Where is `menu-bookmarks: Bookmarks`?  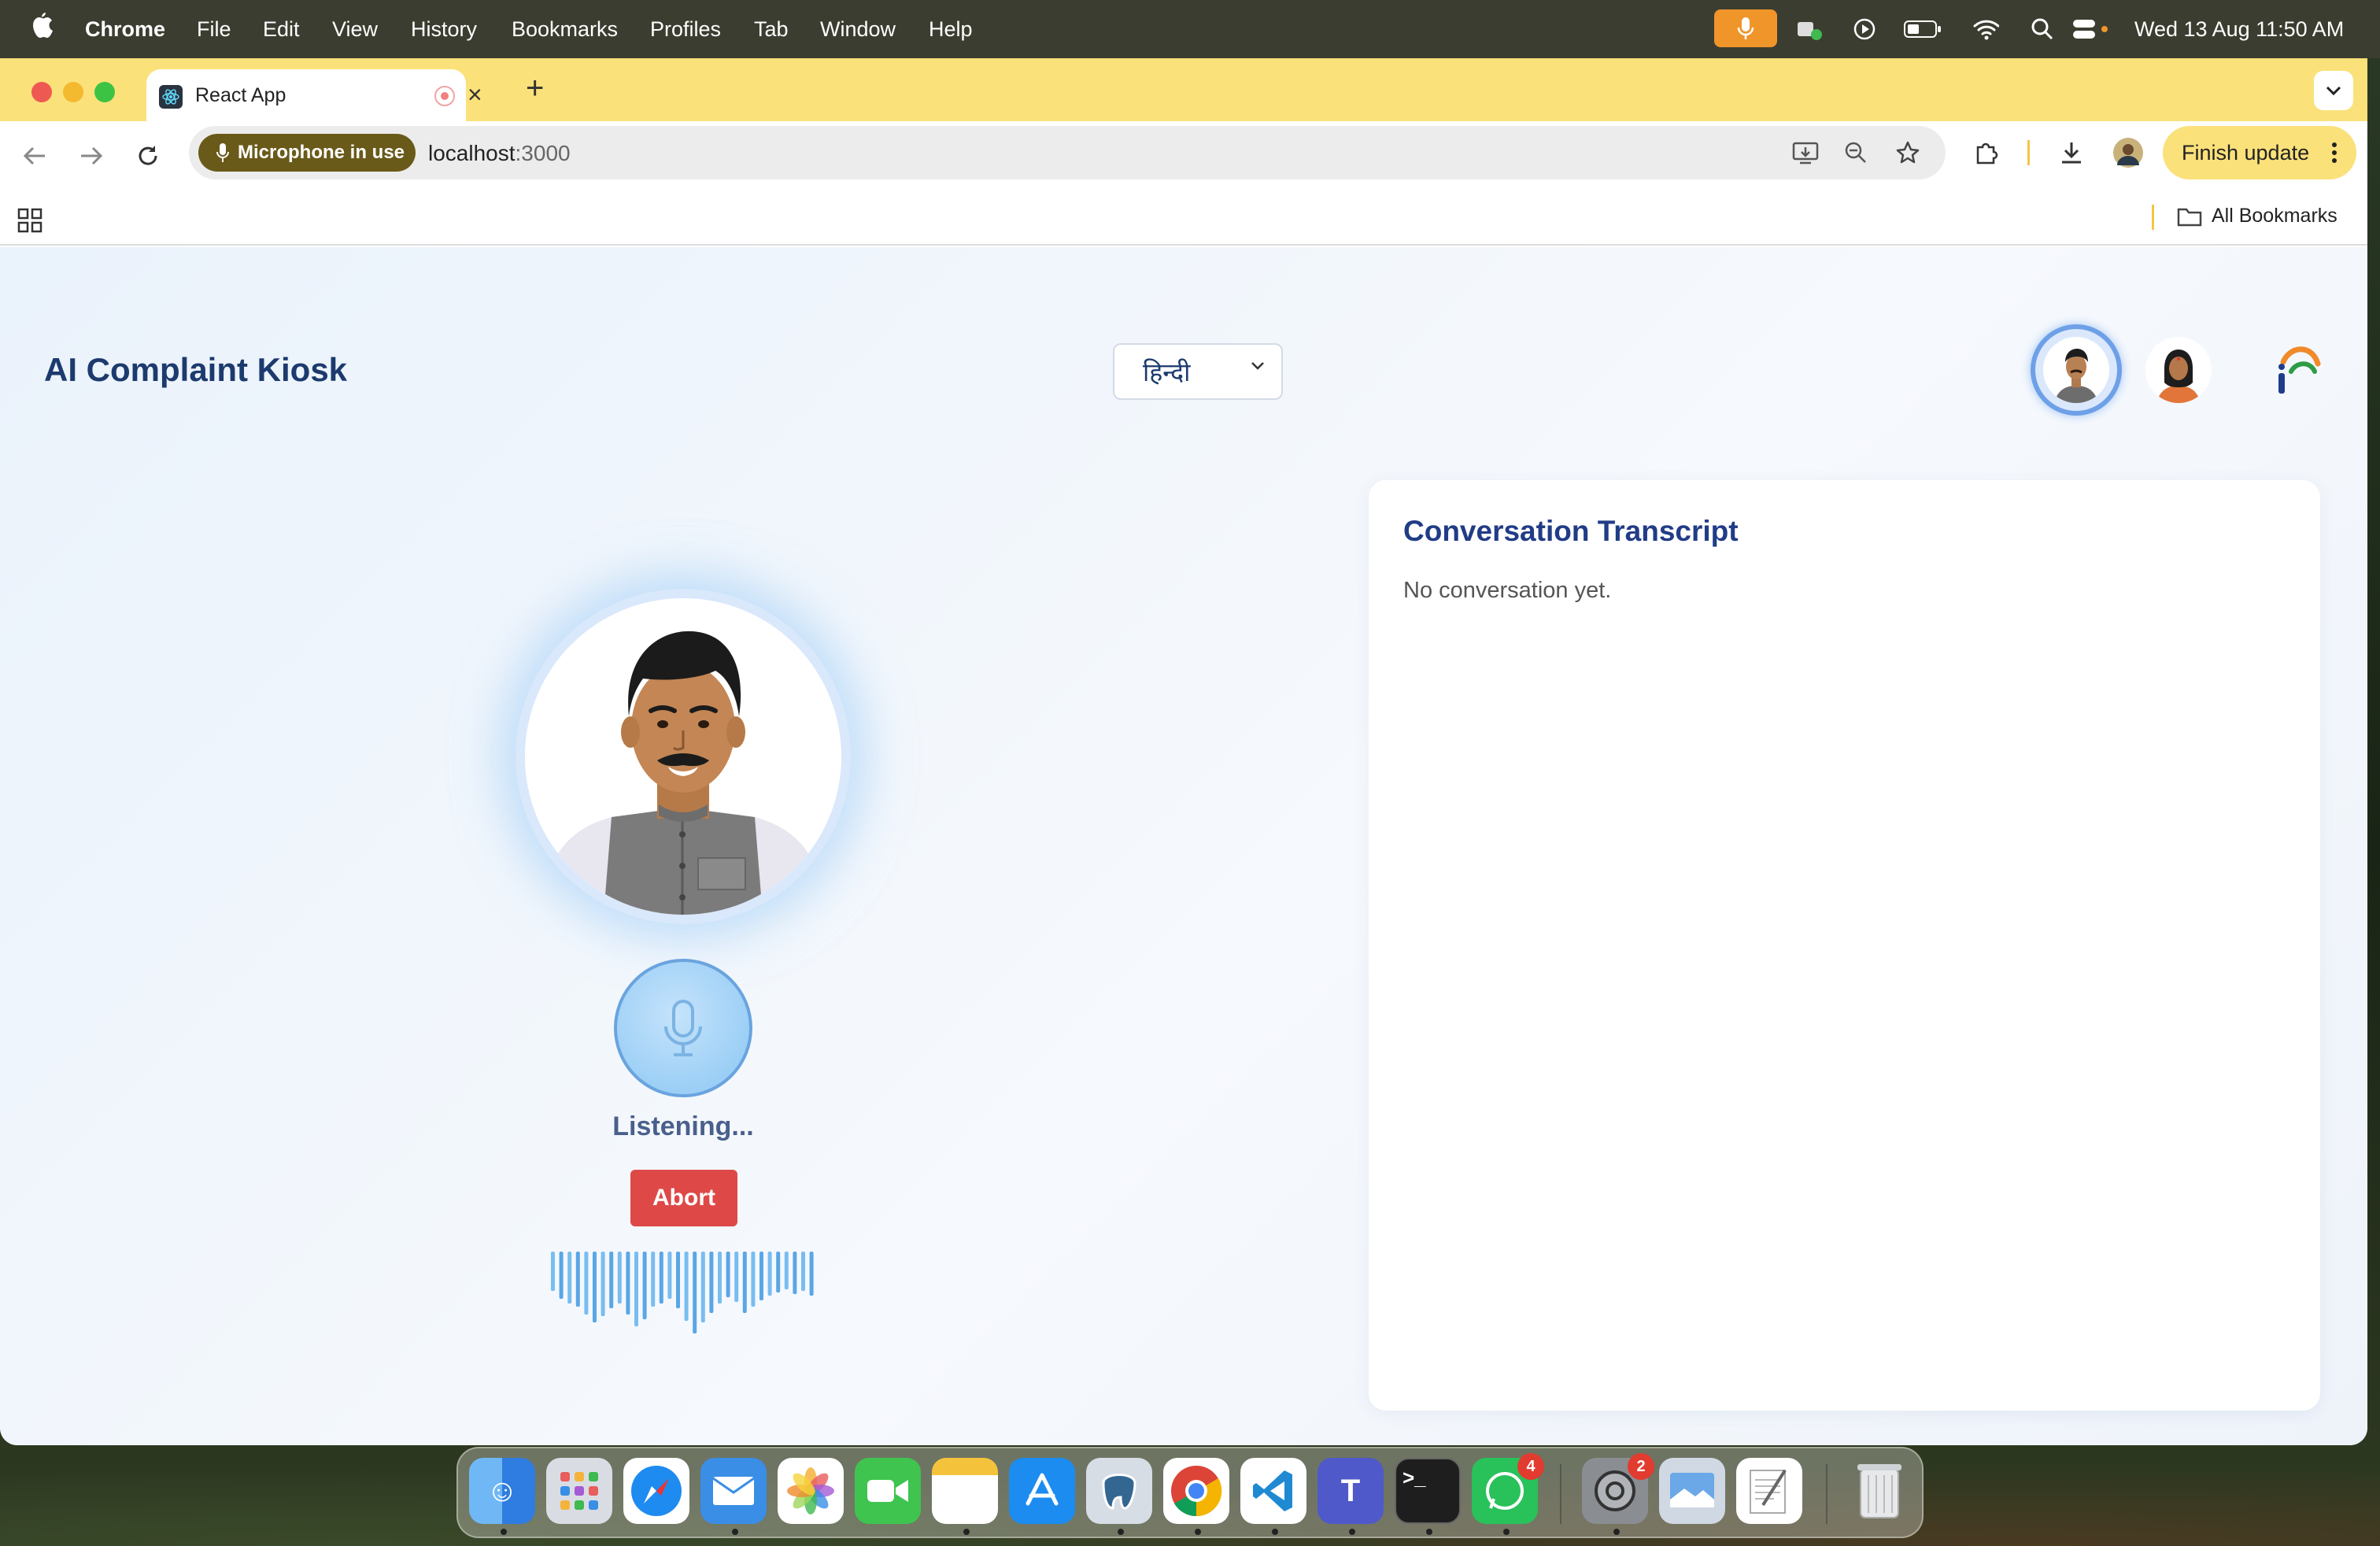
menu-bookmarks: Bookmarks is located at coordinates (565, 29).